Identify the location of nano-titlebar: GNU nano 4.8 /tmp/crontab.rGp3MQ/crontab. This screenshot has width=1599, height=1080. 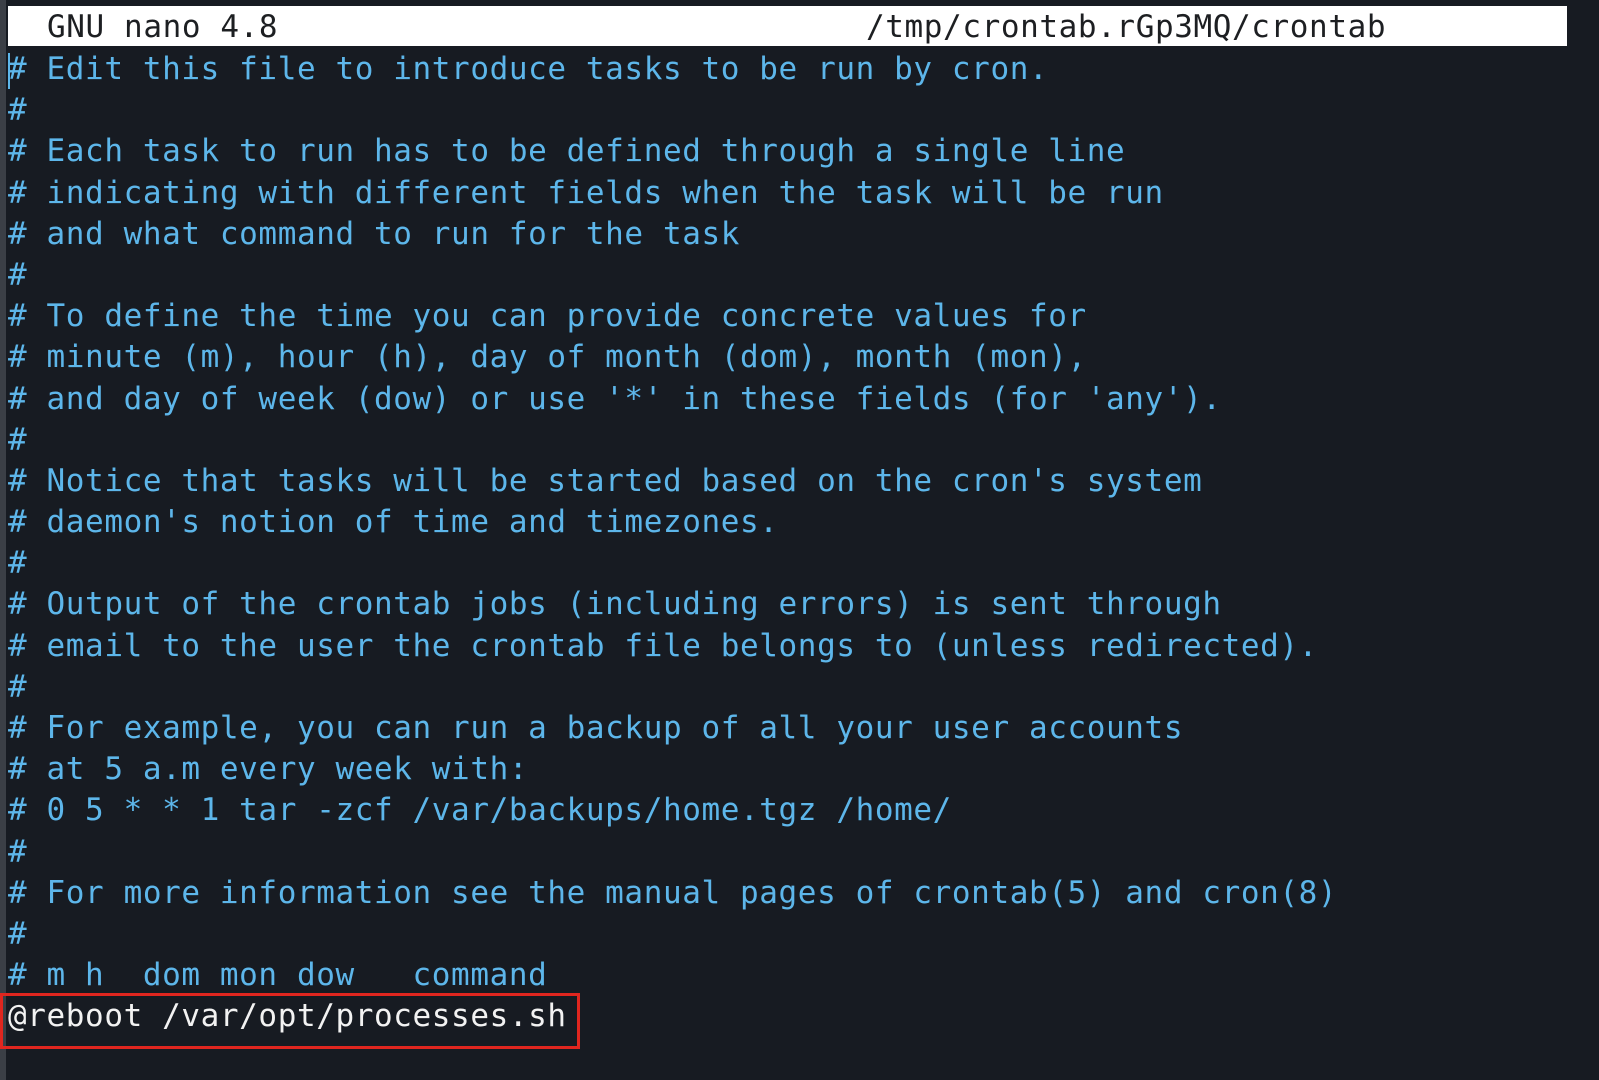
(803, 26).